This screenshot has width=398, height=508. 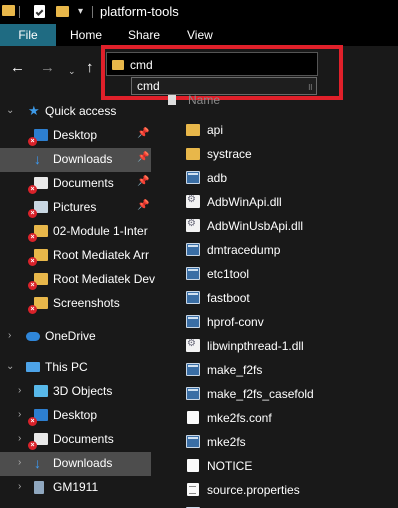 What do you see at coordinates (39, 11) in the screenshot?
I see `properties-icon` at bounding box center [39, 11].